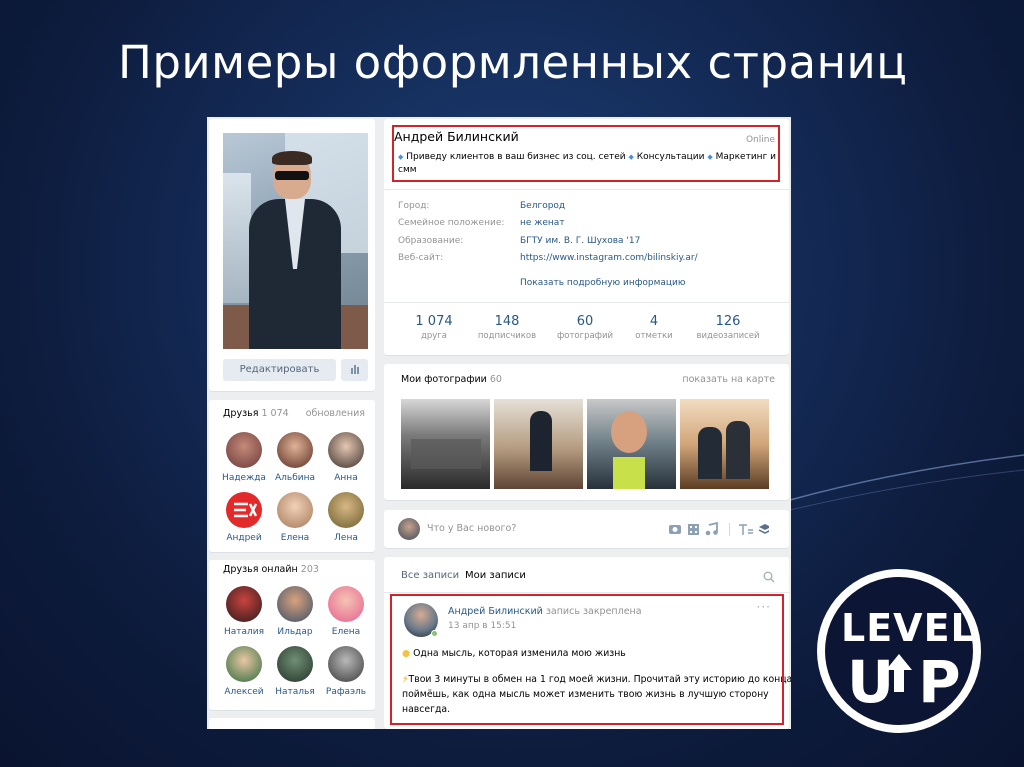  I want to click on stats-button, so click(354, 370).